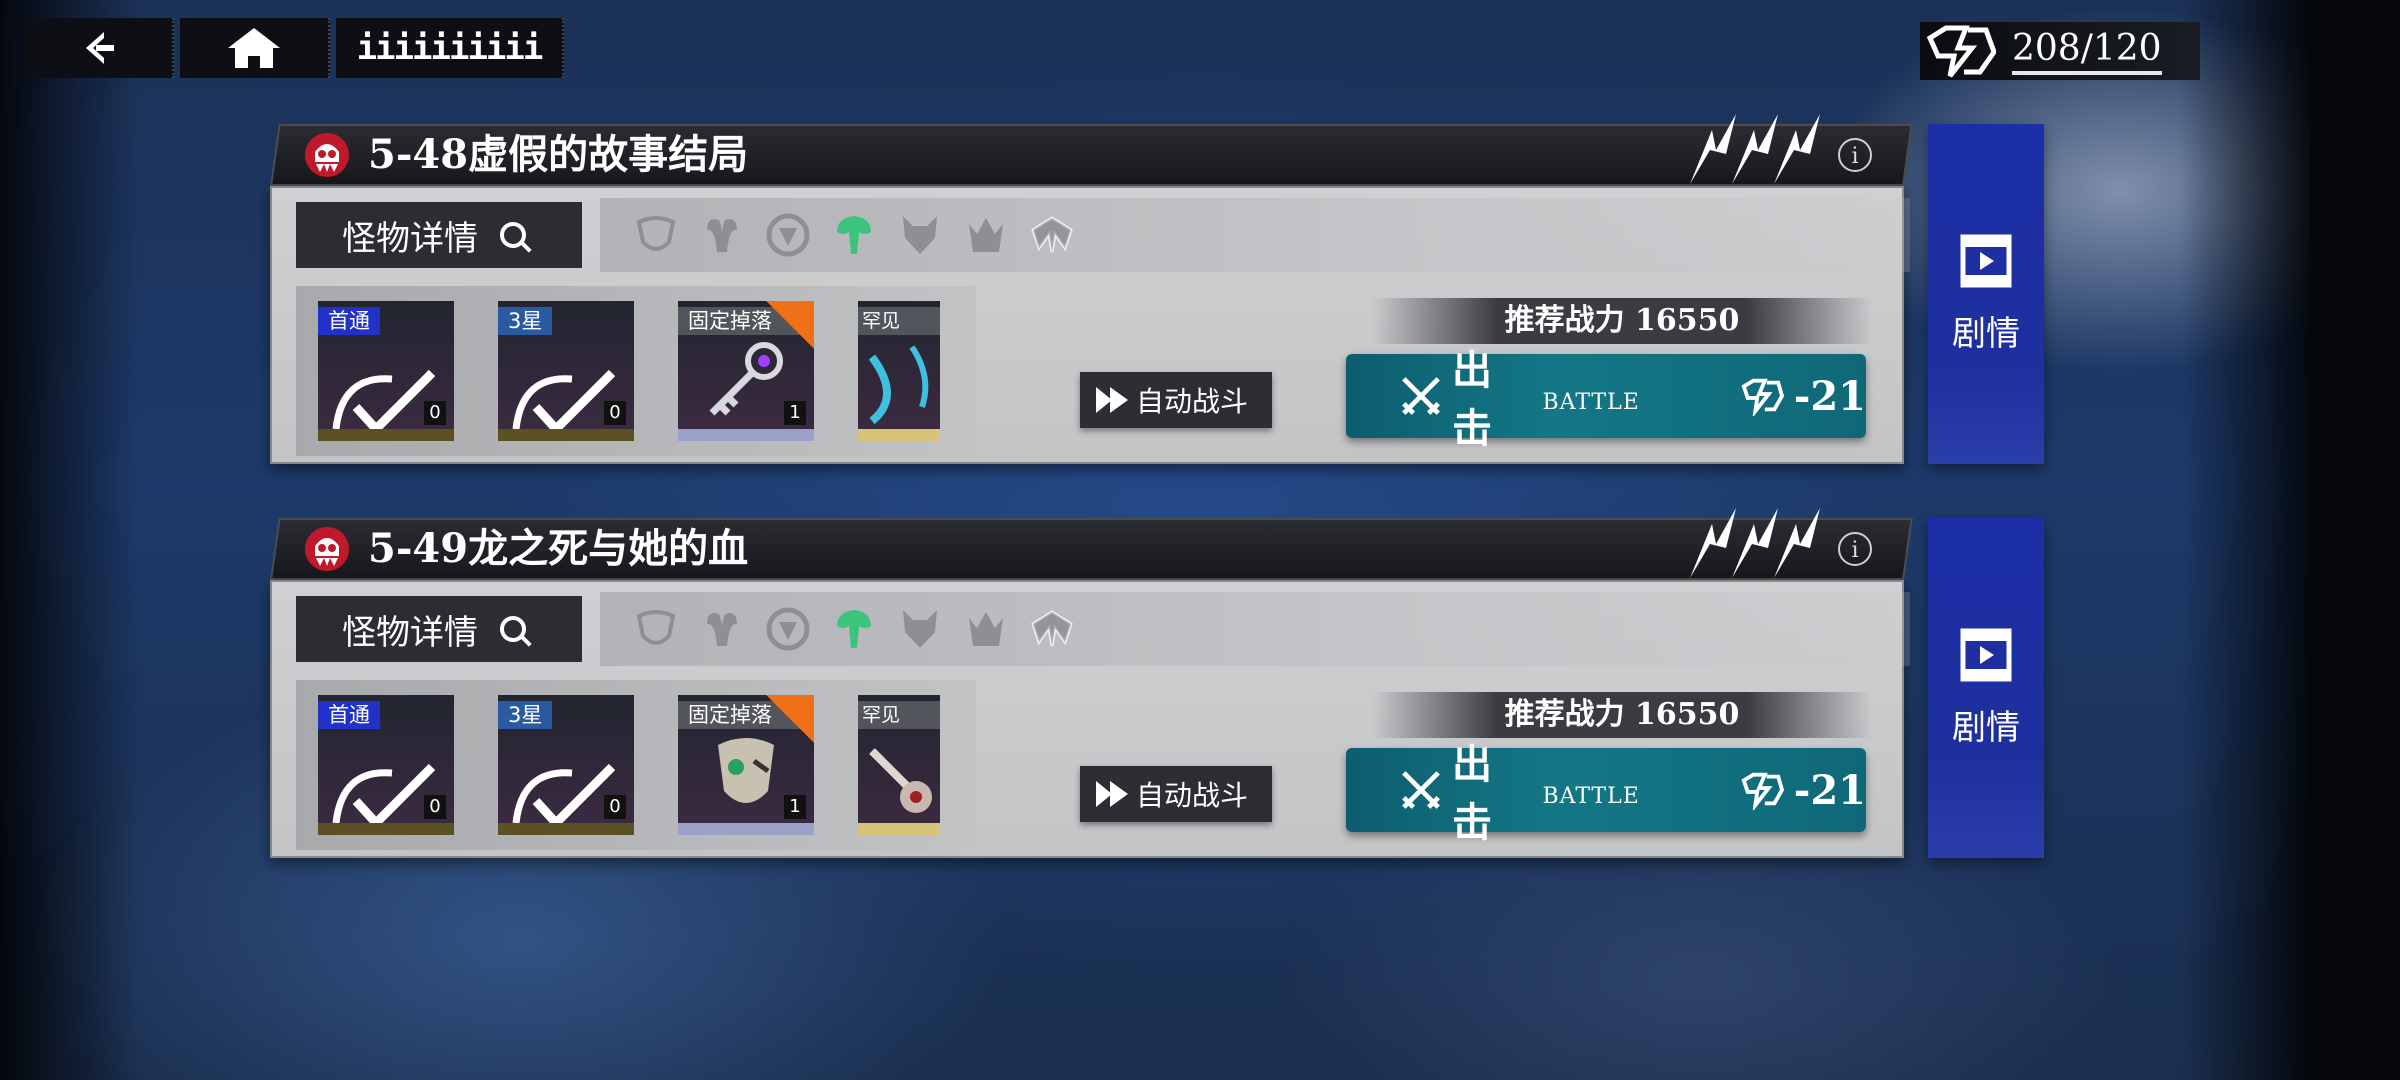  I want to click on back-button, so click(99, 48).